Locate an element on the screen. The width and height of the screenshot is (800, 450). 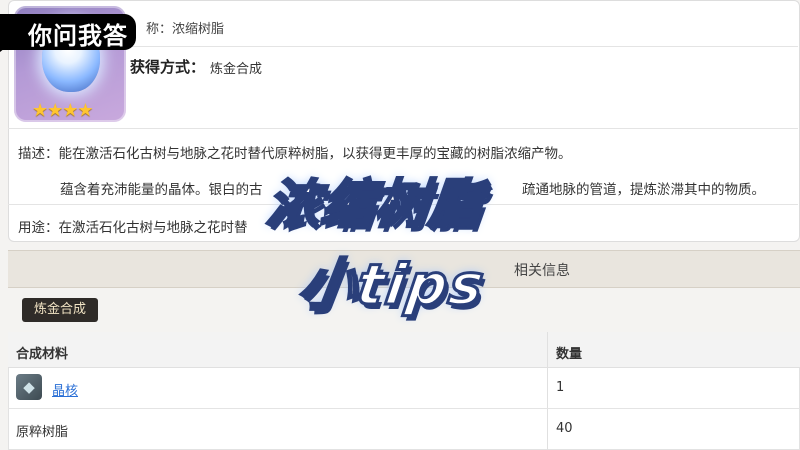
usage-row: 用途：在激活石化古树与地脉之花时替 is located at coordinates (133, 226).